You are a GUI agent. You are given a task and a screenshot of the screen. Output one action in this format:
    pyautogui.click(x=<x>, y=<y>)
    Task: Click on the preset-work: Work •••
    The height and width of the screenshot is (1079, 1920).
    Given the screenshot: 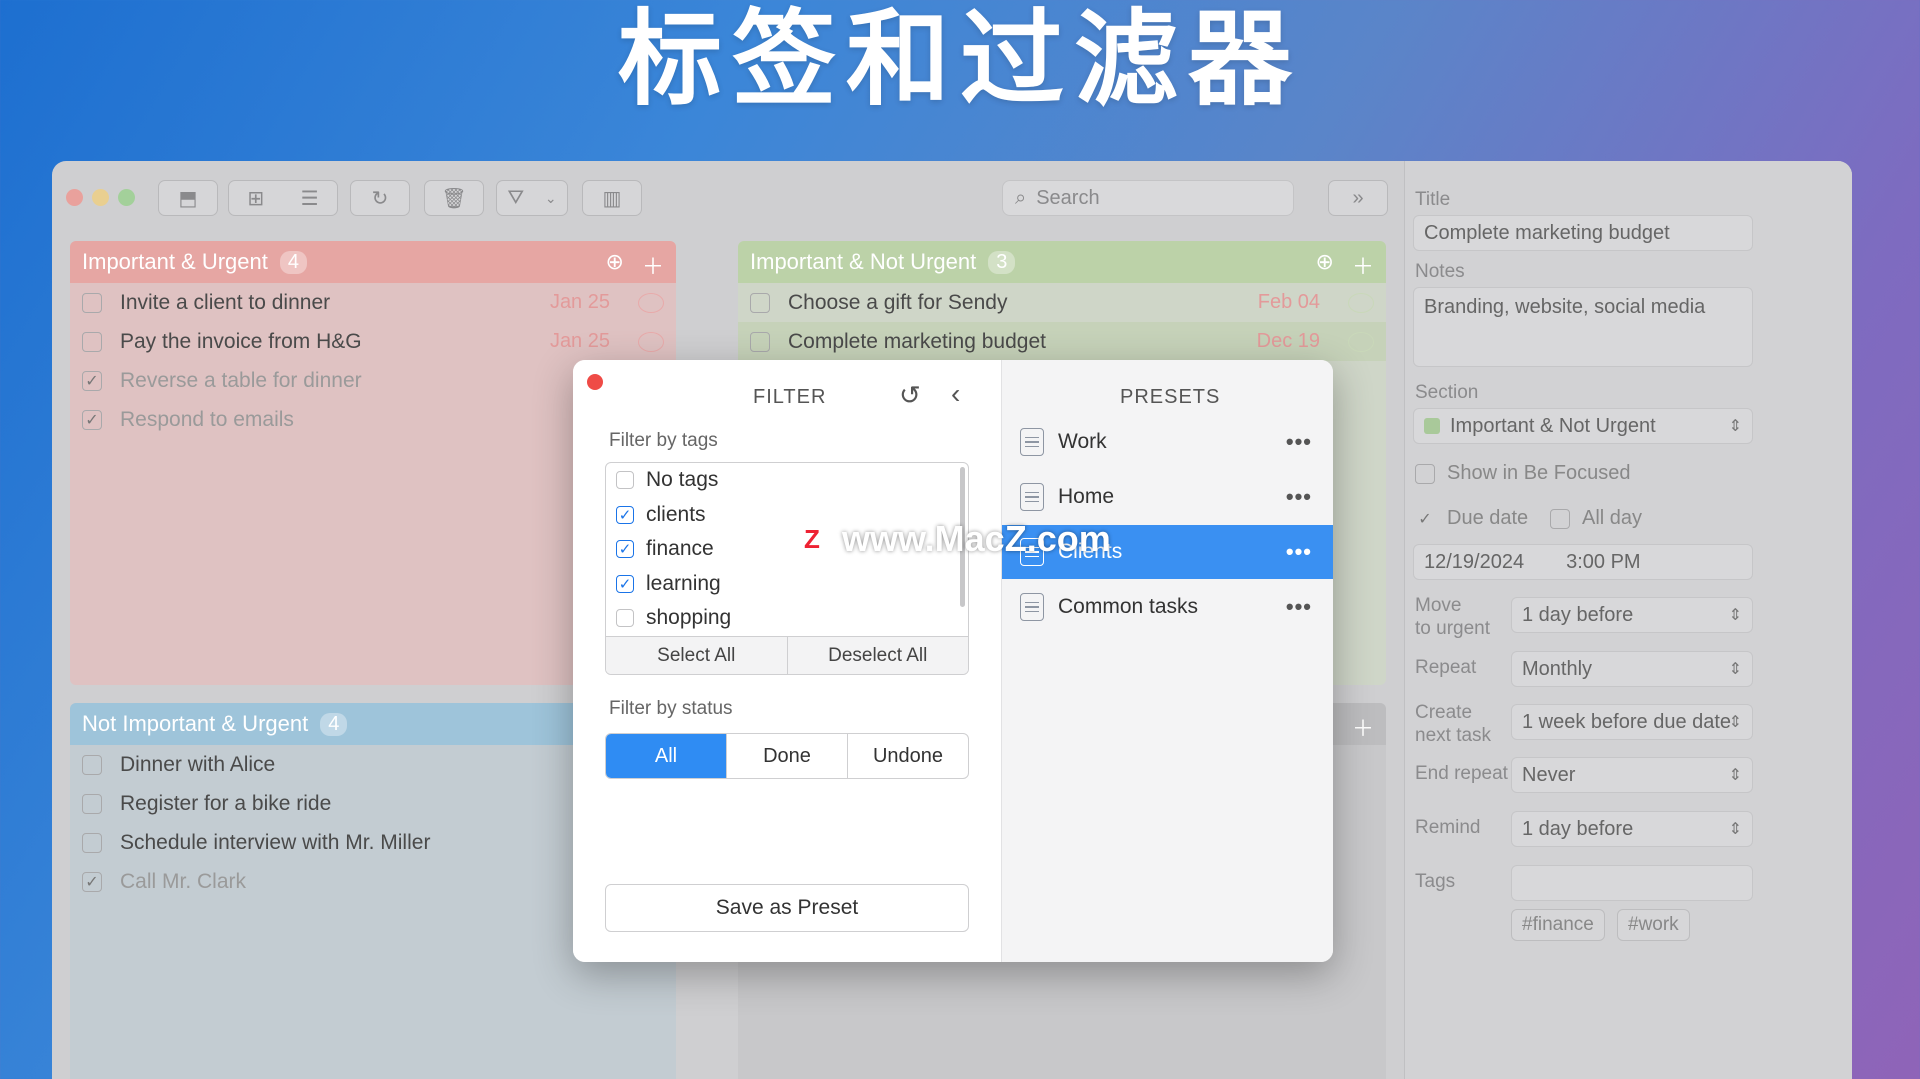 What is the action you would take?
    pyautogui.click(x=1167, y=442)
    